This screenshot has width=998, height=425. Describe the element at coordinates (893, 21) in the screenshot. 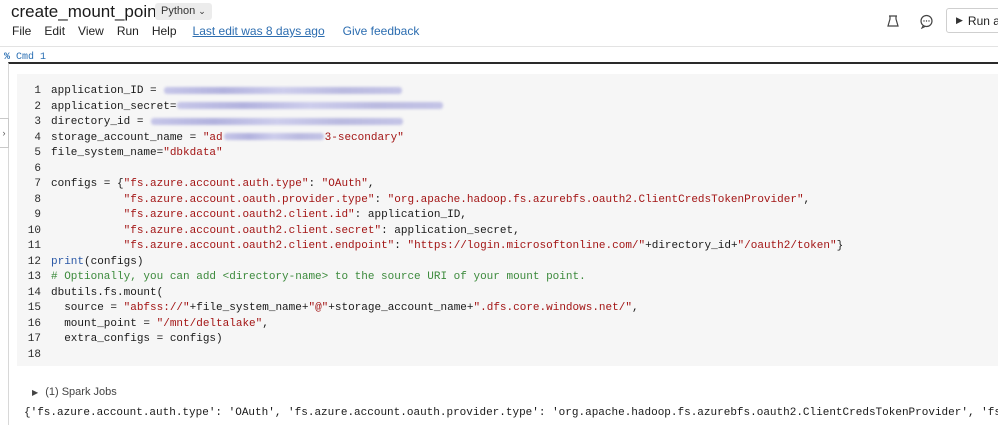

I see `user-icon` at that location.